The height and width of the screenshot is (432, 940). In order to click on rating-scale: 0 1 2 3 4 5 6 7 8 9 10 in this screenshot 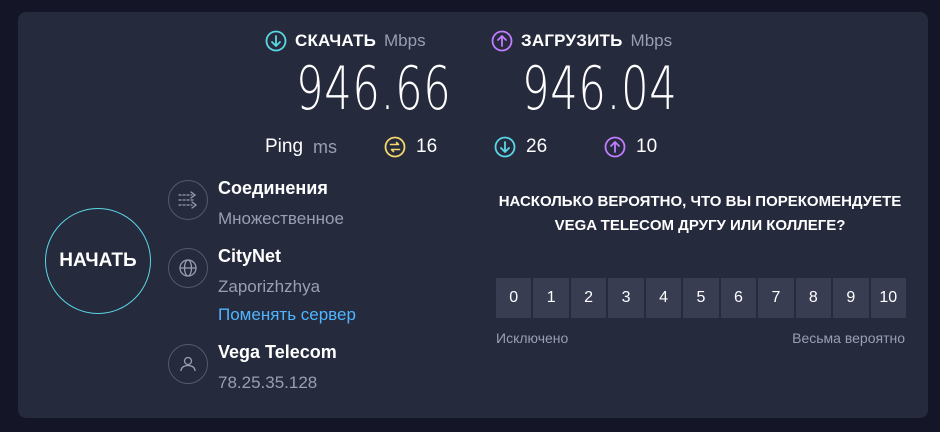, I will do `click(701, 298)`.